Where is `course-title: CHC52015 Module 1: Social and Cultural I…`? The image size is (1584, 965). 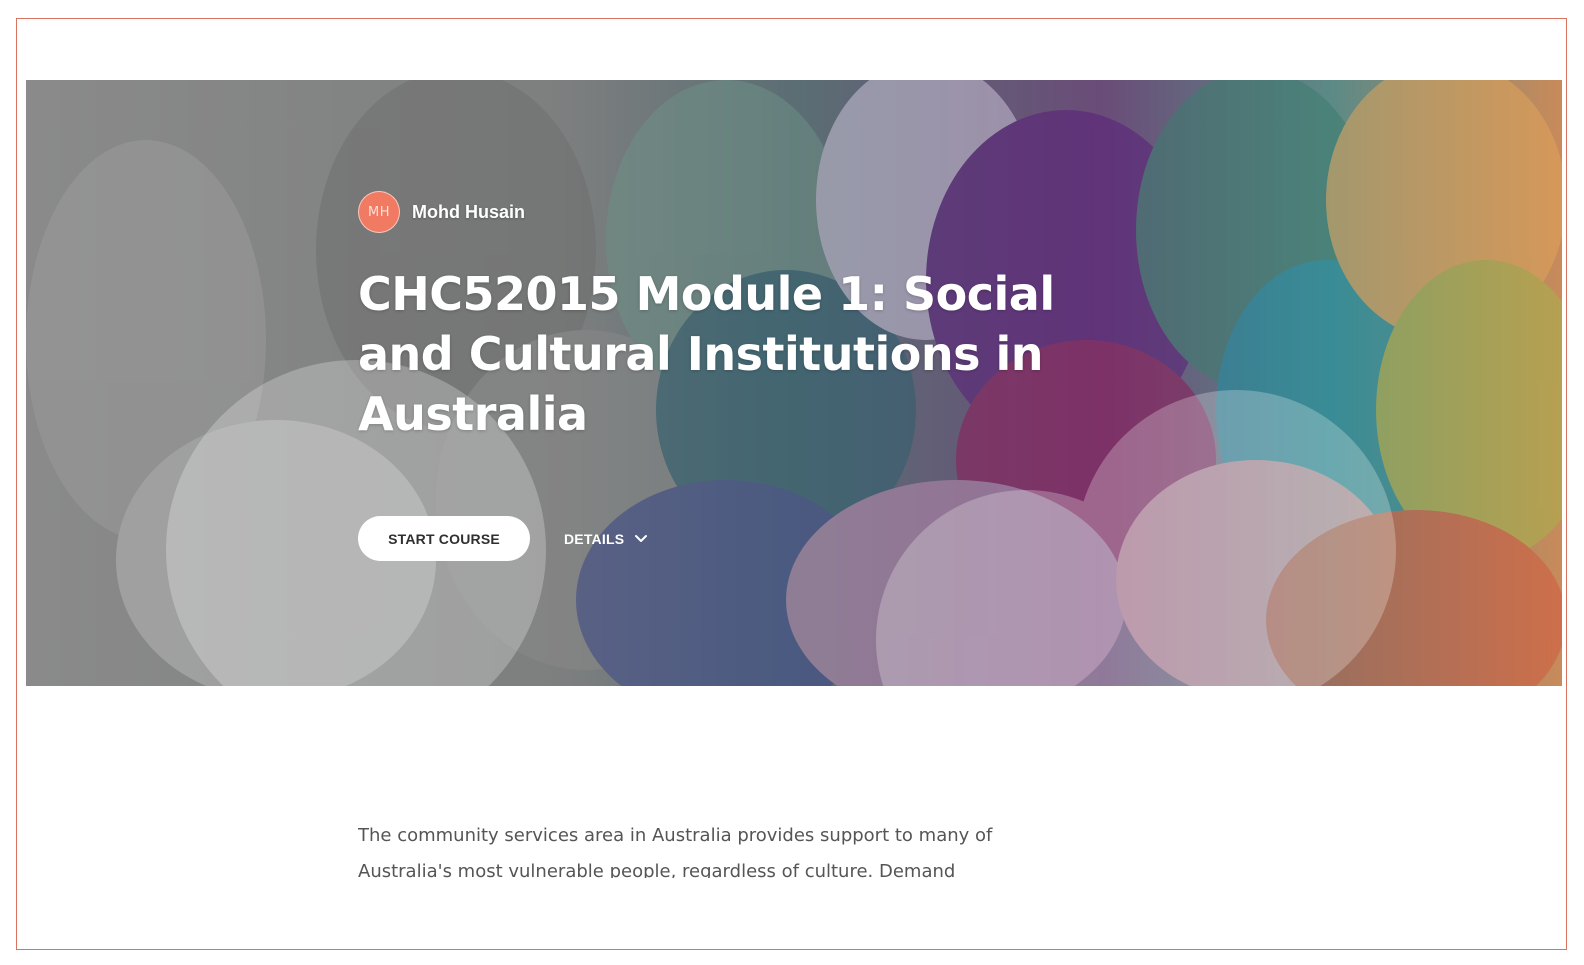
course-title: CHC52015 Module 1: Social and Cultural I… is located at coordinates (706, 354).